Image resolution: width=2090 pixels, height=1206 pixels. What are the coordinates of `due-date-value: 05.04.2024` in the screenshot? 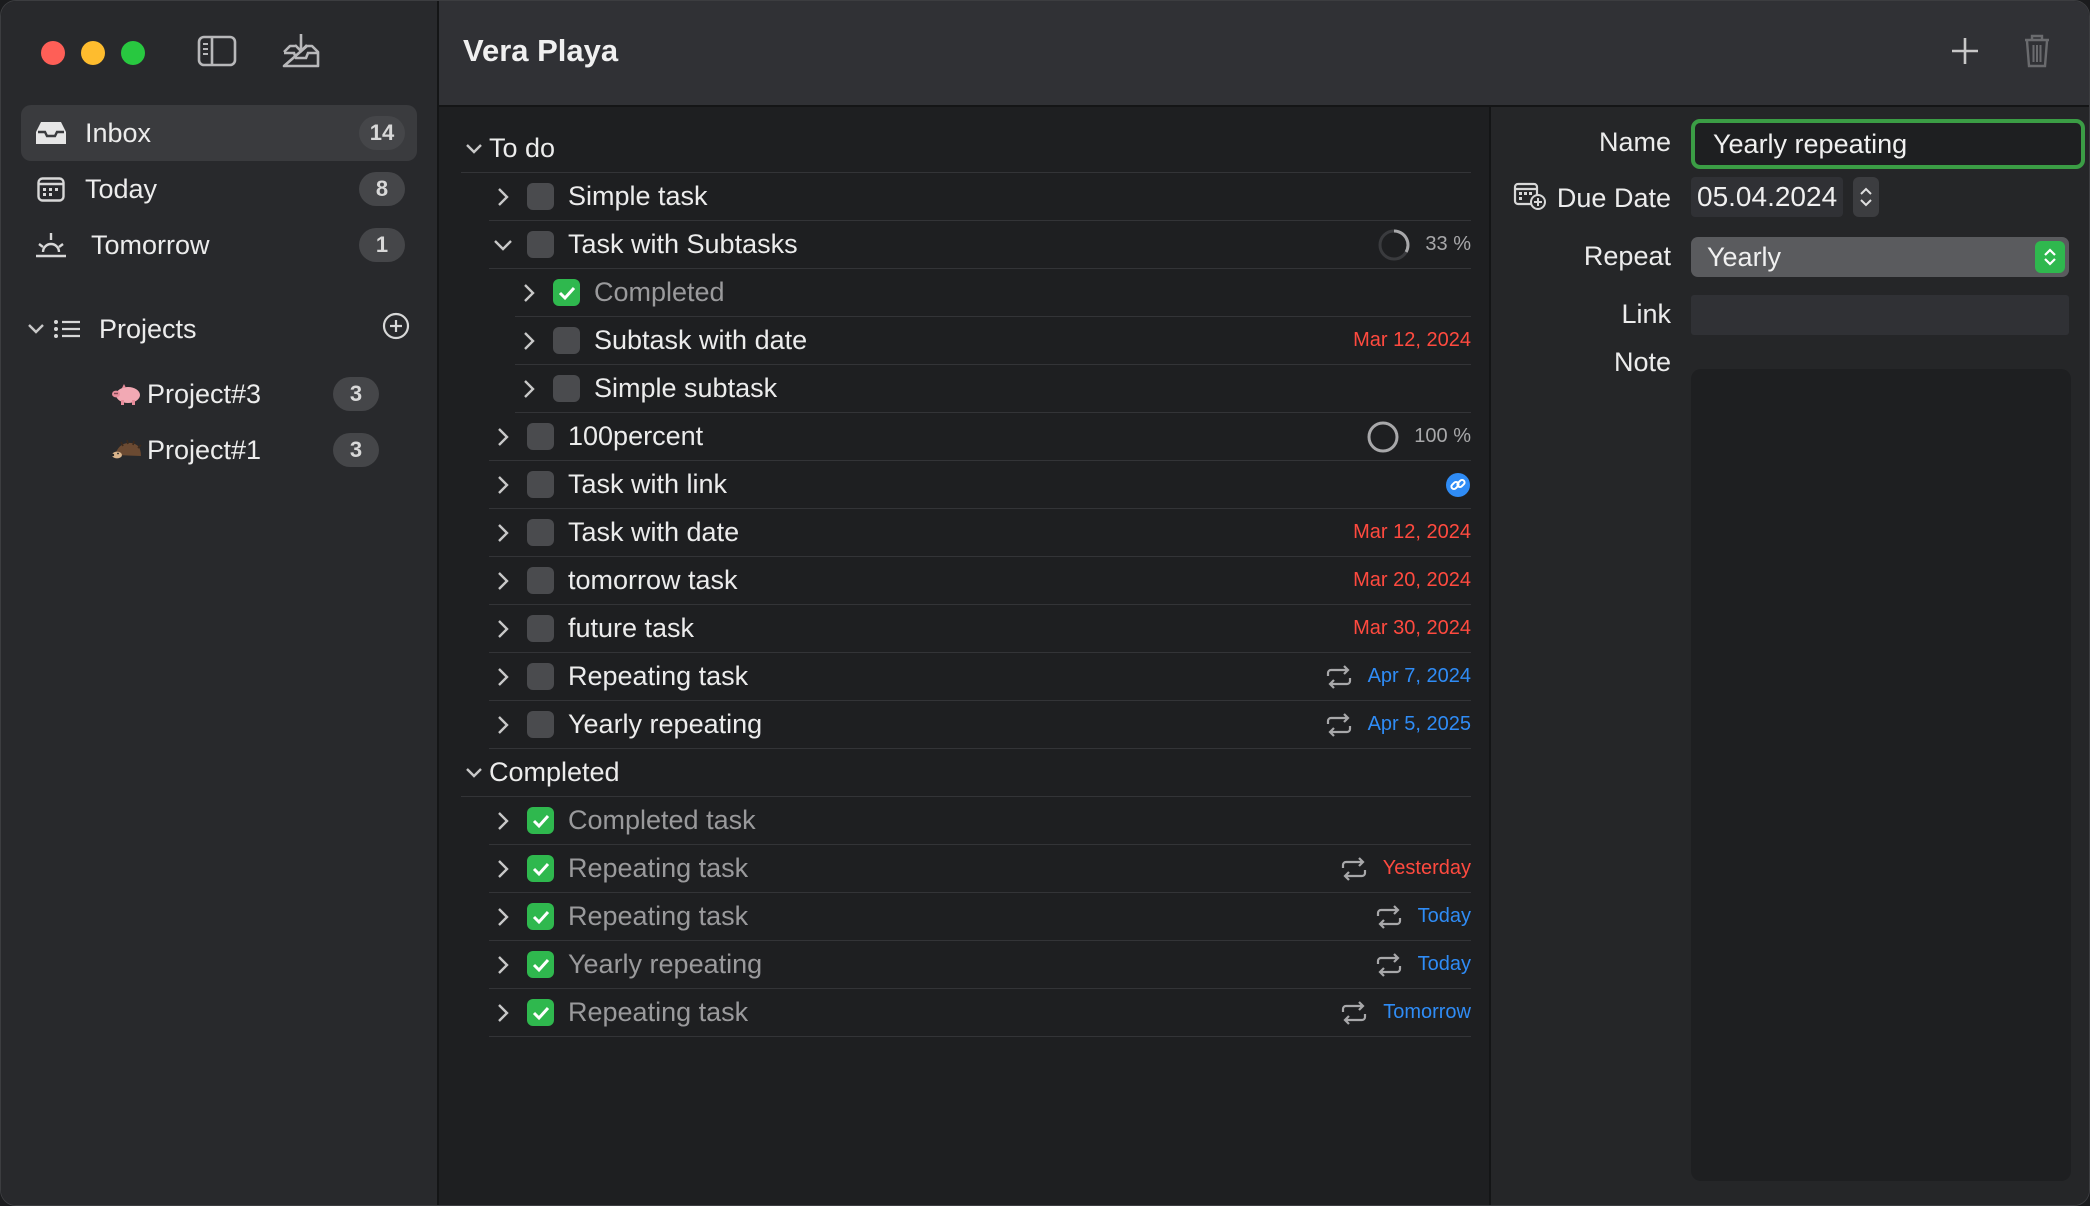 It's located at (1767, 197).